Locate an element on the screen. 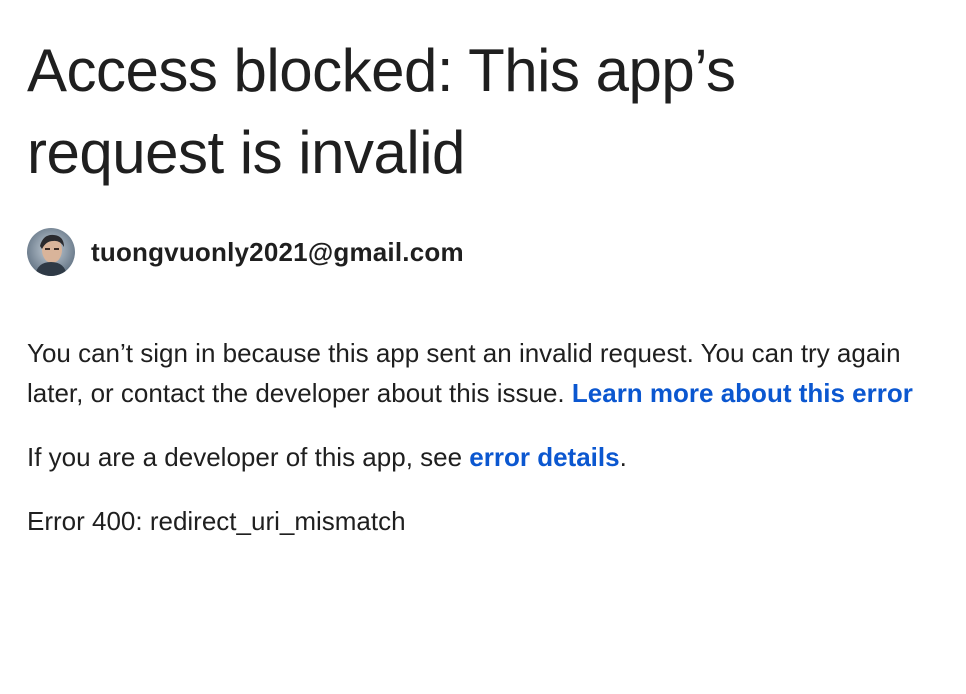 The image size is (966, 694). account-chip: tuongvuonly2021@gmail.com is located at coordinates (477, 252).